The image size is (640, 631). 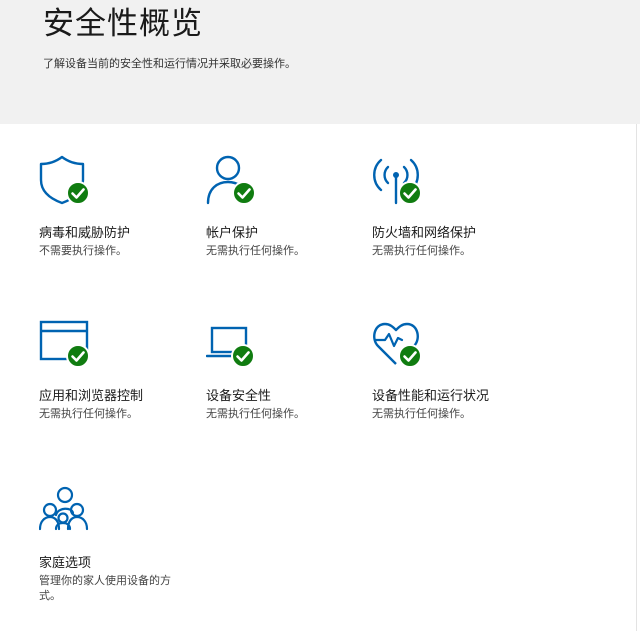 I want to click on content-edge-divider, so click(x=636, y=377).